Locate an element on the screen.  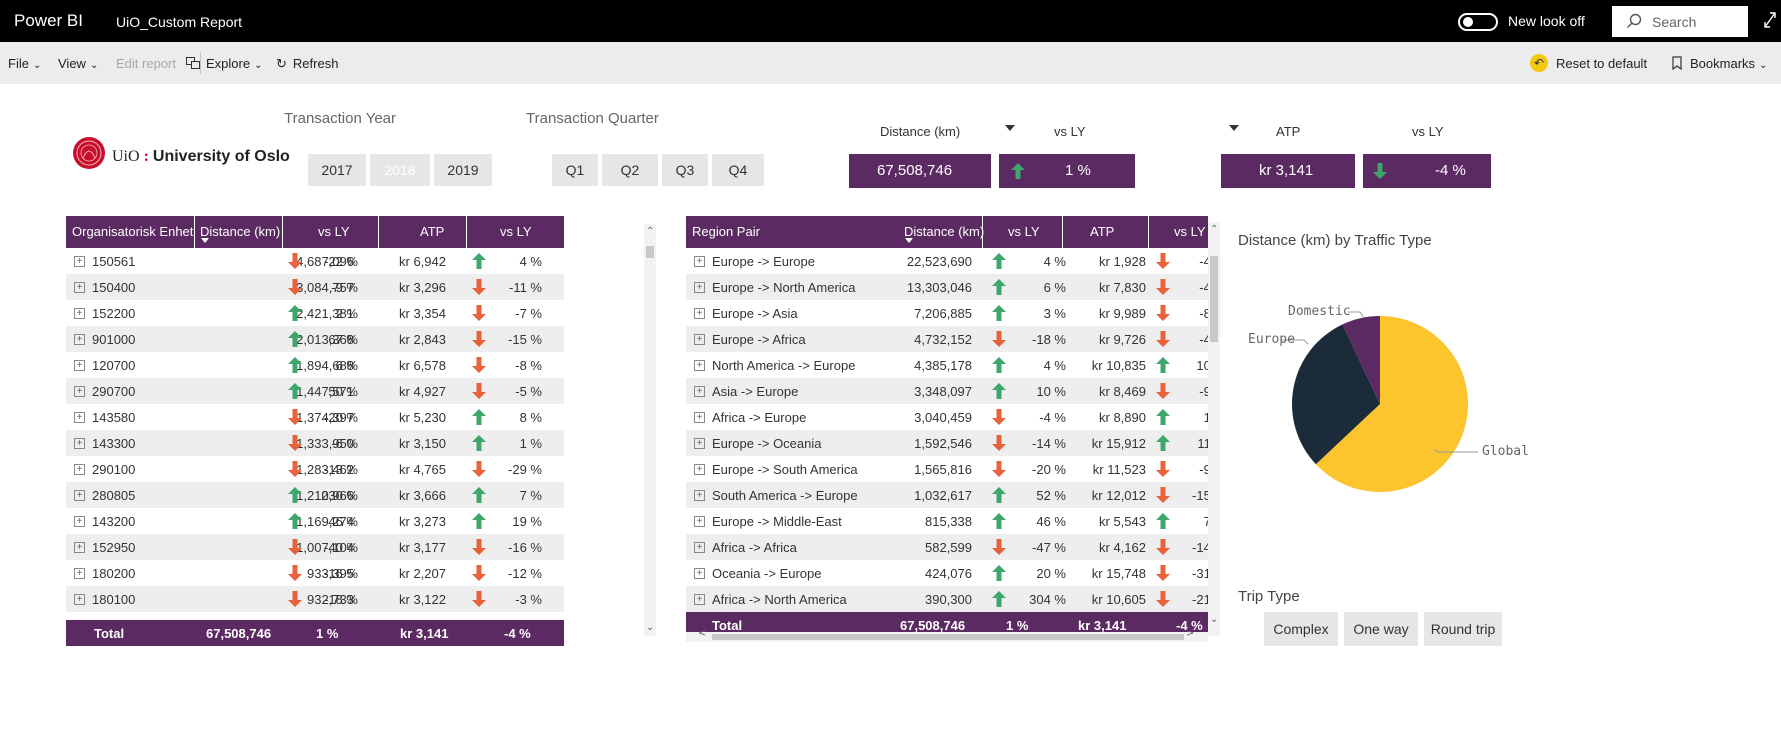
search-box: Search is located at coordinates (1680, 21).